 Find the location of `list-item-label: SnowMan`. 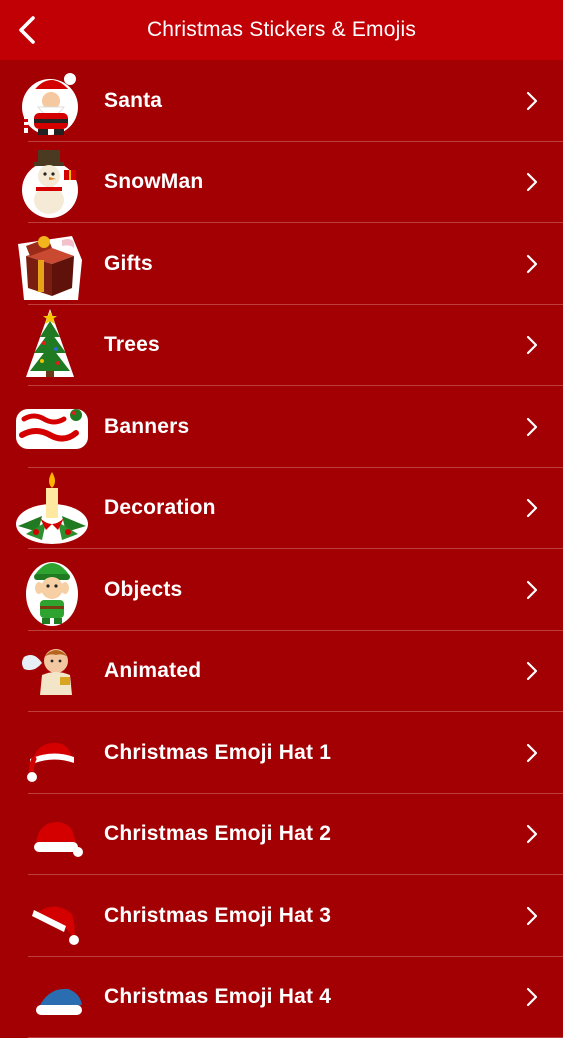

list-item-label: SnowMan is located at coordinates (153, 182).